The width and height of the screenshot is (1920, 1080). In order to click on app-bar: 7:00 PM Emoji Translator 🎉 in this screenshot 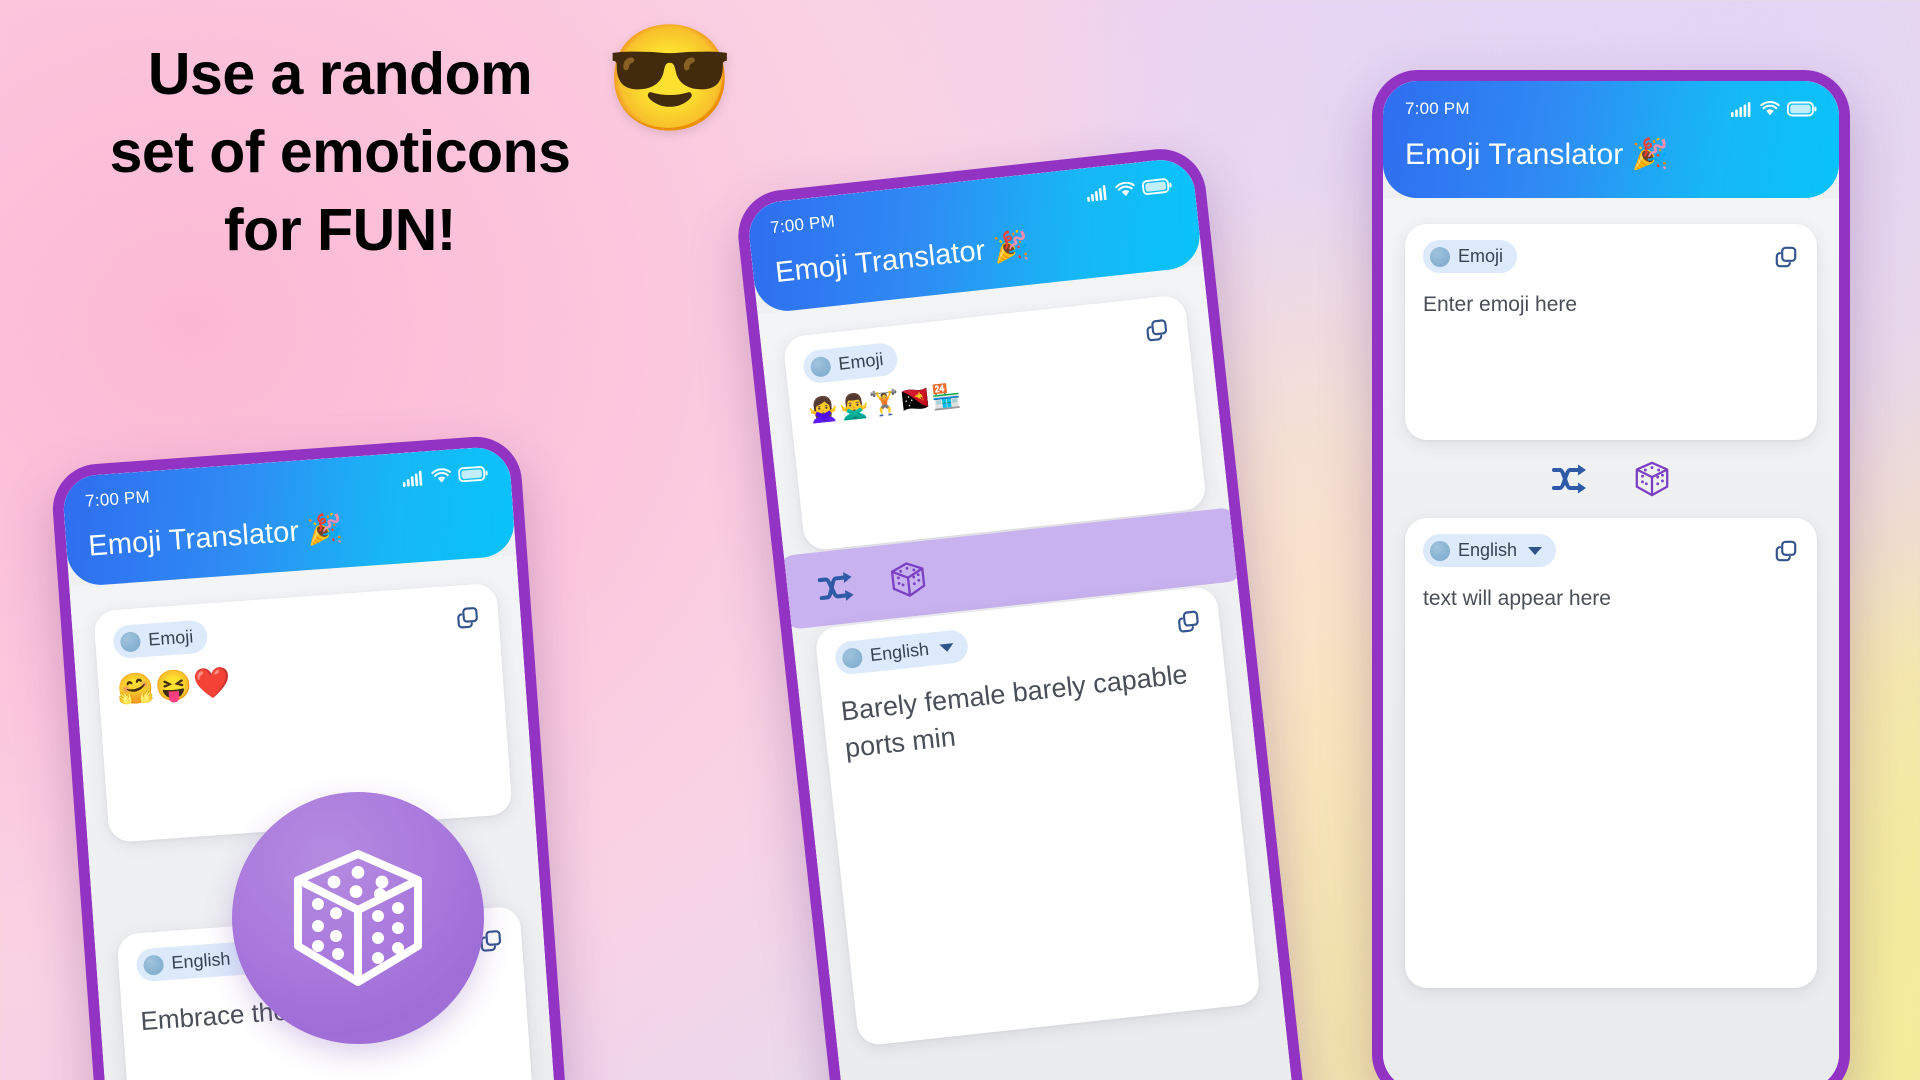, I will do `click(1611, 139)`.